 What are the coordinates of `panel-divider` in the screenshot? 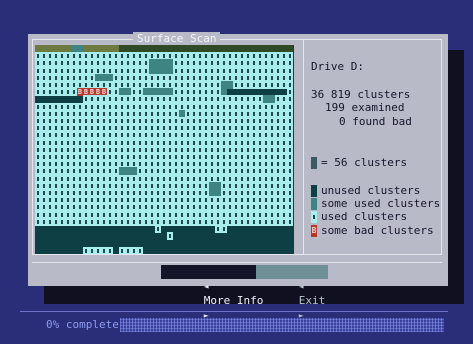 It's located at (303, 147).